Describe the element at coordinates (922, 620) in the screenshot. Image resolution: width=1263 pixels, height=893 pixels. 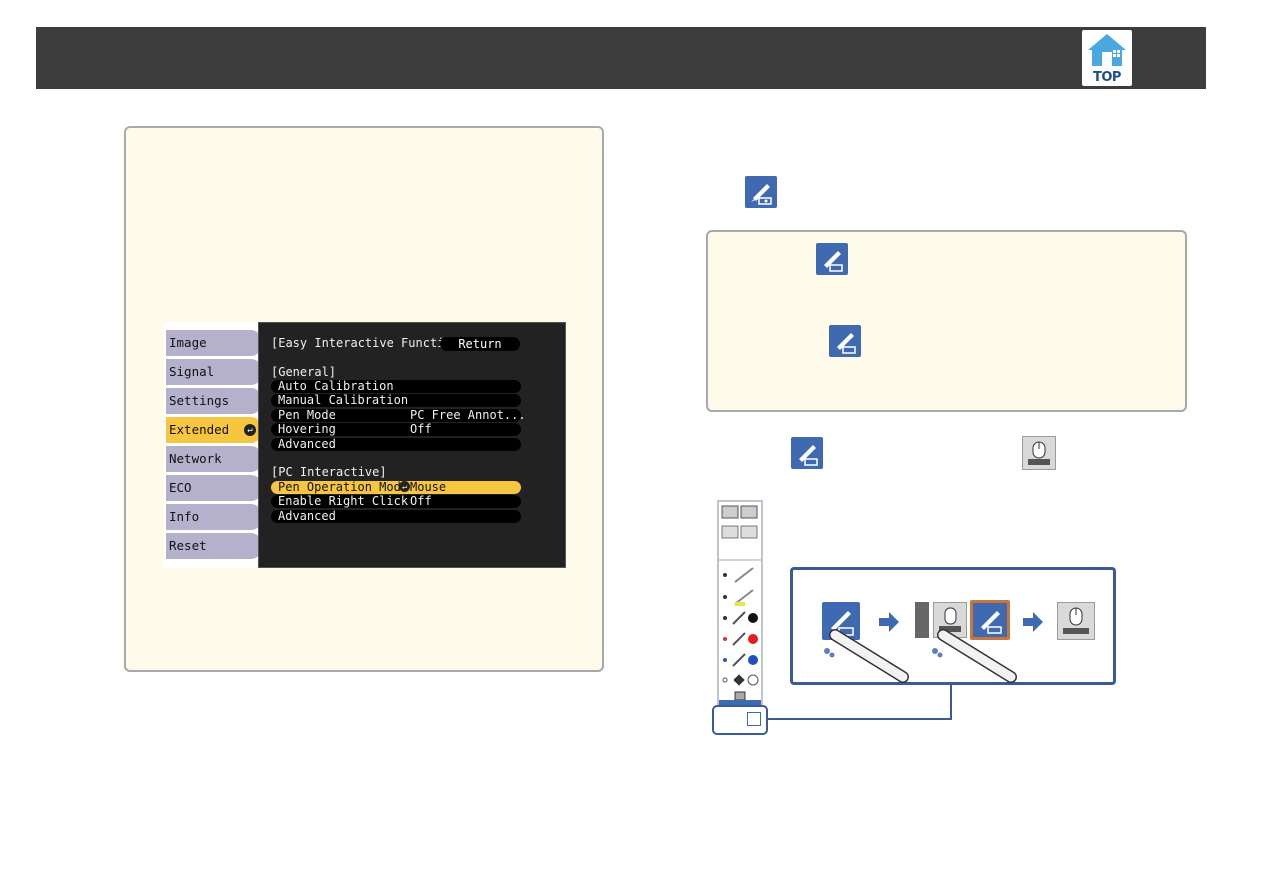
I see `expand-icon` at that location.